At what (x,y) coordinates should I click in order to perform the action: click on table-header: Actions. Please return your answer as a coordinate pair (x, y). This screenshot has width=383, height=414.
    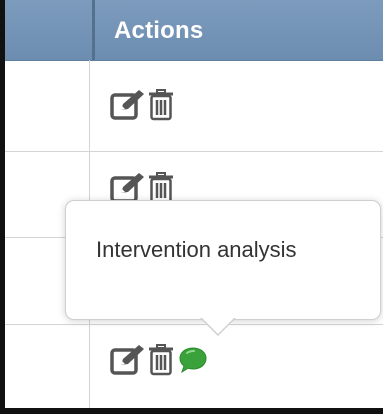
    Looking at the image, I should click on (194, 30).